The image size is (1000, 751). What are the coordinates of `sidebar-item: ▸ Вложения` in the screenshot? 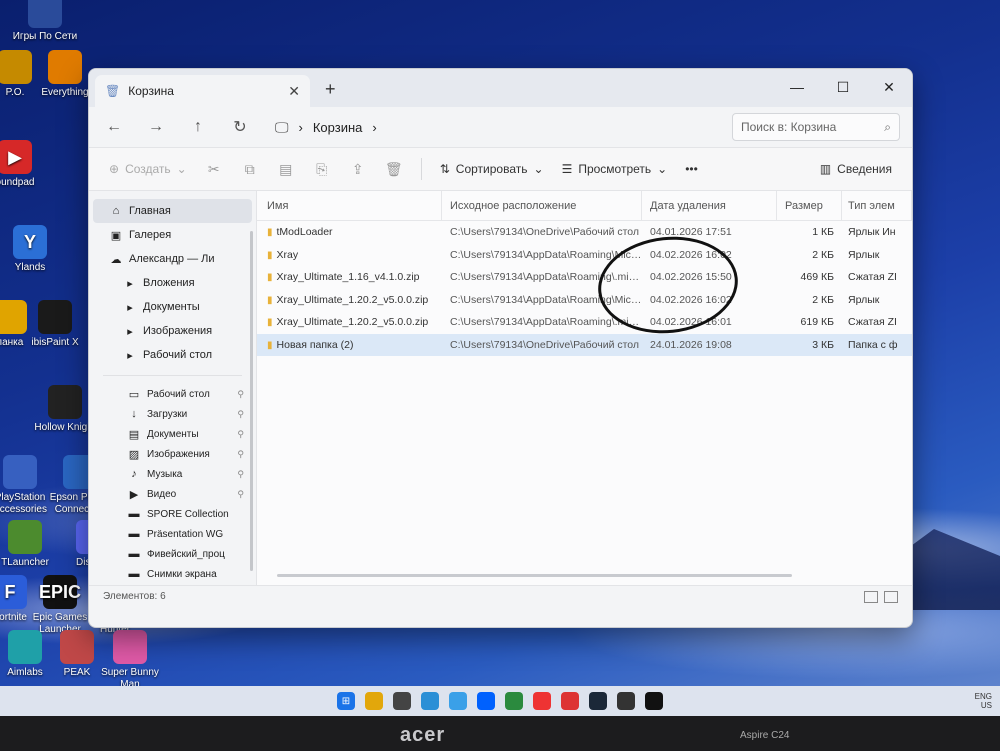 It's located at (172, 283).